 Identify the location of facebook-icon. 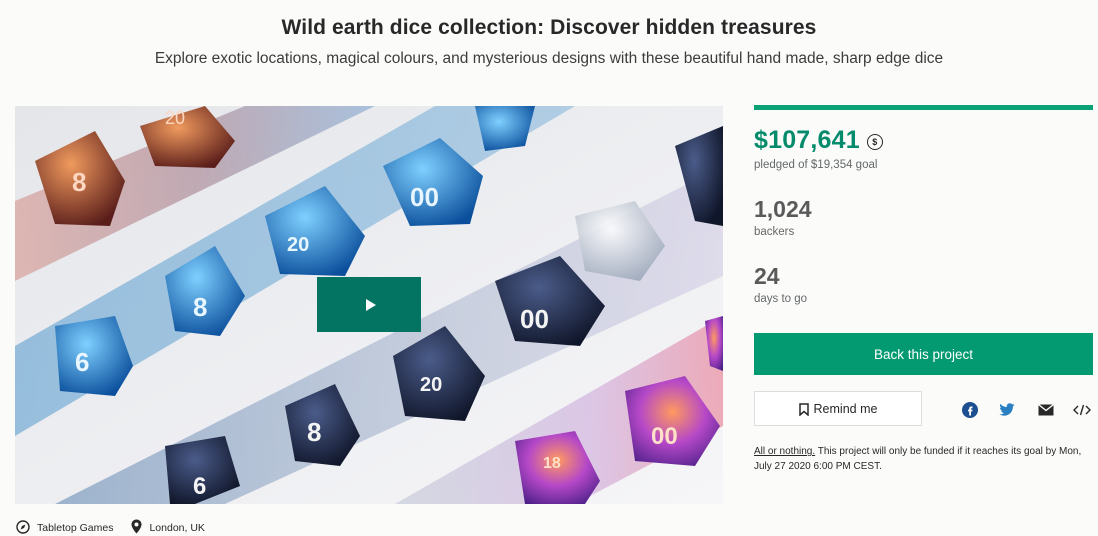
(970, 410).